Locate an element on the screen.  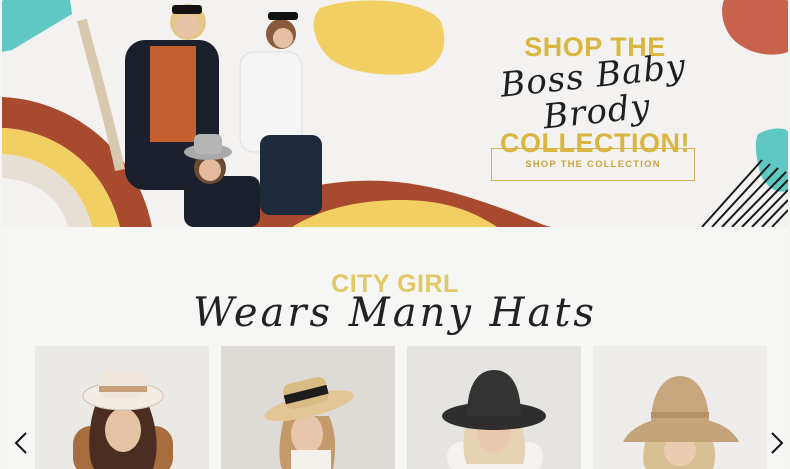
crochet-bucket-hat-image is located at coordinates (680, 407).